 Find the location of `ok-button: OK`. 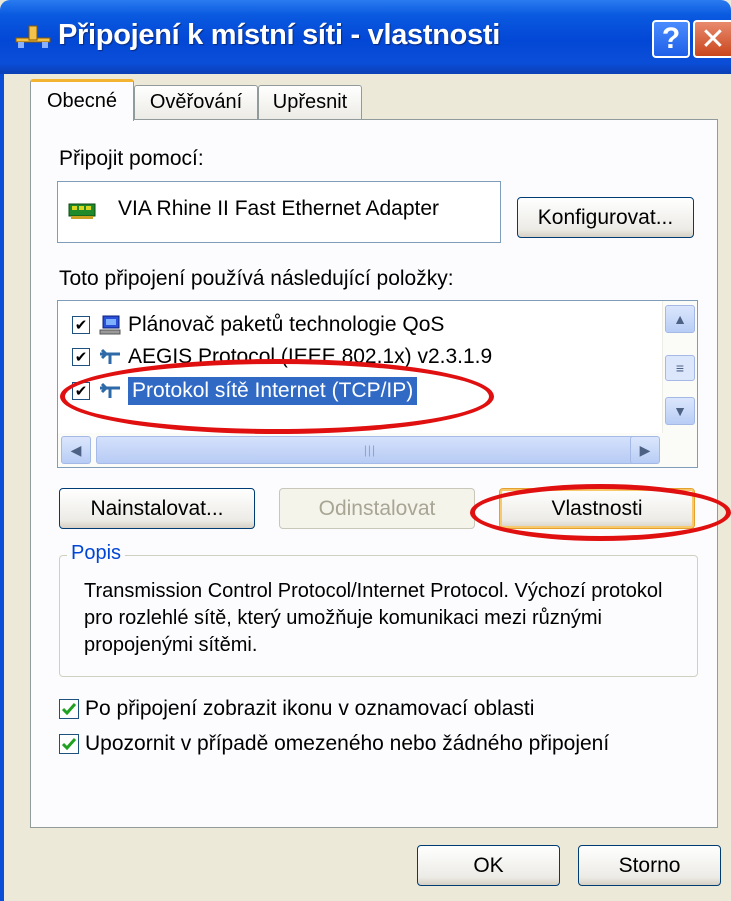

ok-button: OK is located at coordinates (488, 865).